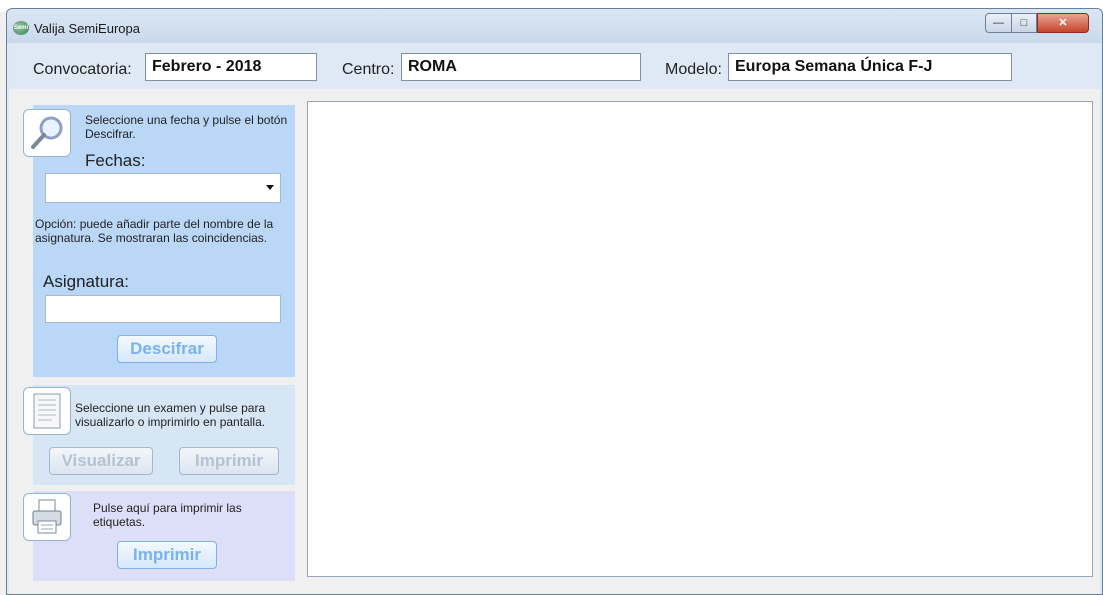 Image resolution: width=1103 pixels, height=595 pixels. I want to click on imprimir-exam-button: Imprimir, so click(229, 461).